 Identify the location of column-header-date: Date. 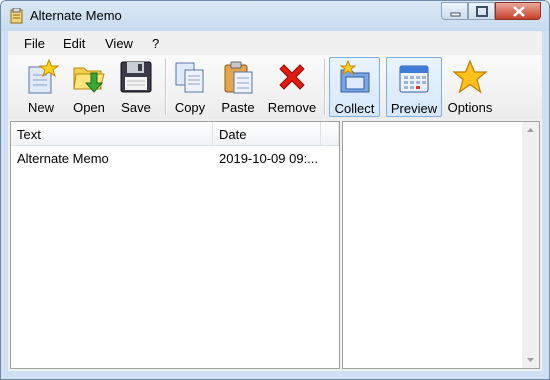
(267, 134).